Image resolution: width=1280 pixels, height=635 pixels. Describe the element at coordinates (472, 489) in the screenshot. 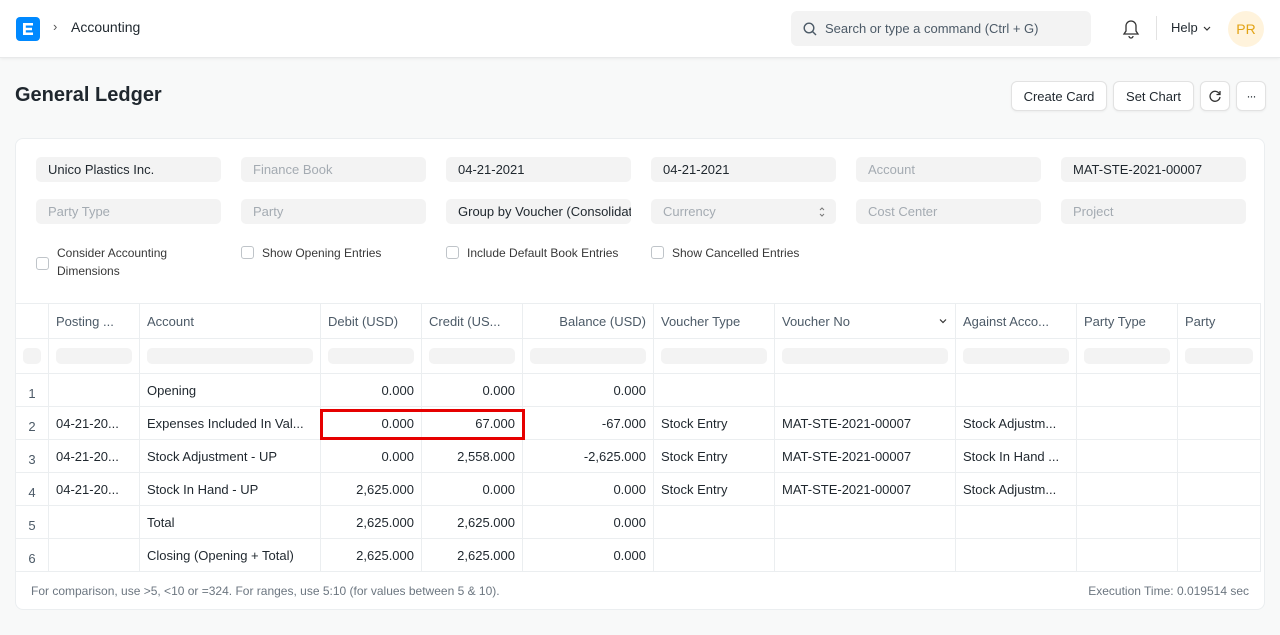

I see `cell-credit: 0.000` at that location.